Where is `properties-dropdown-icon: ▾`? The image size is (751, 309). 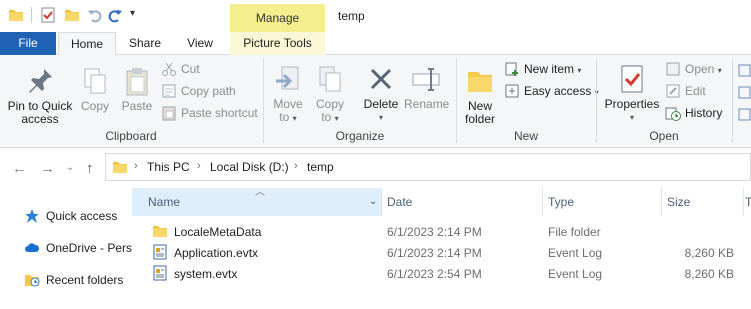 properties-dropdown-icon: ▾ is located at coordinates (631, 117).